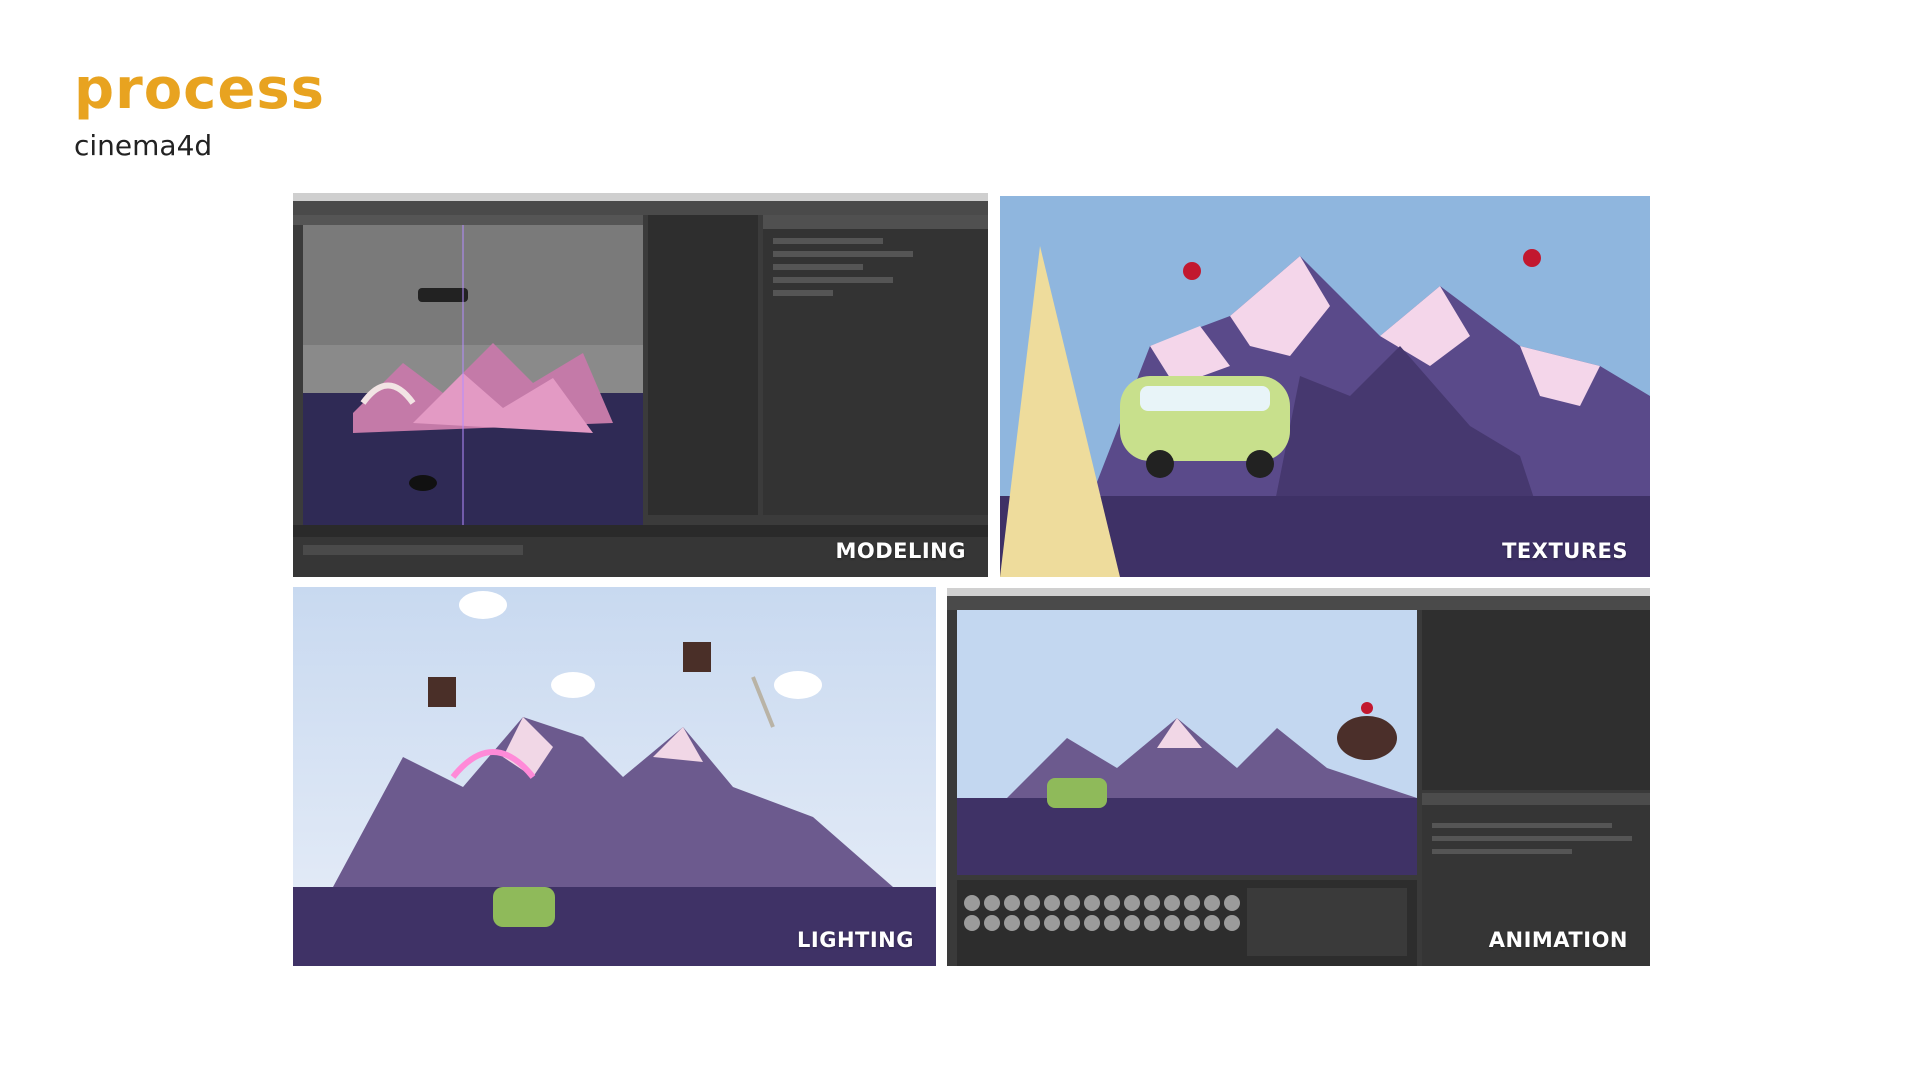  What do you see at coordinates (855, 940) in the screenshot?
I see `panel-label-lighting: LIGHTING` at bounding box center [855, 940].